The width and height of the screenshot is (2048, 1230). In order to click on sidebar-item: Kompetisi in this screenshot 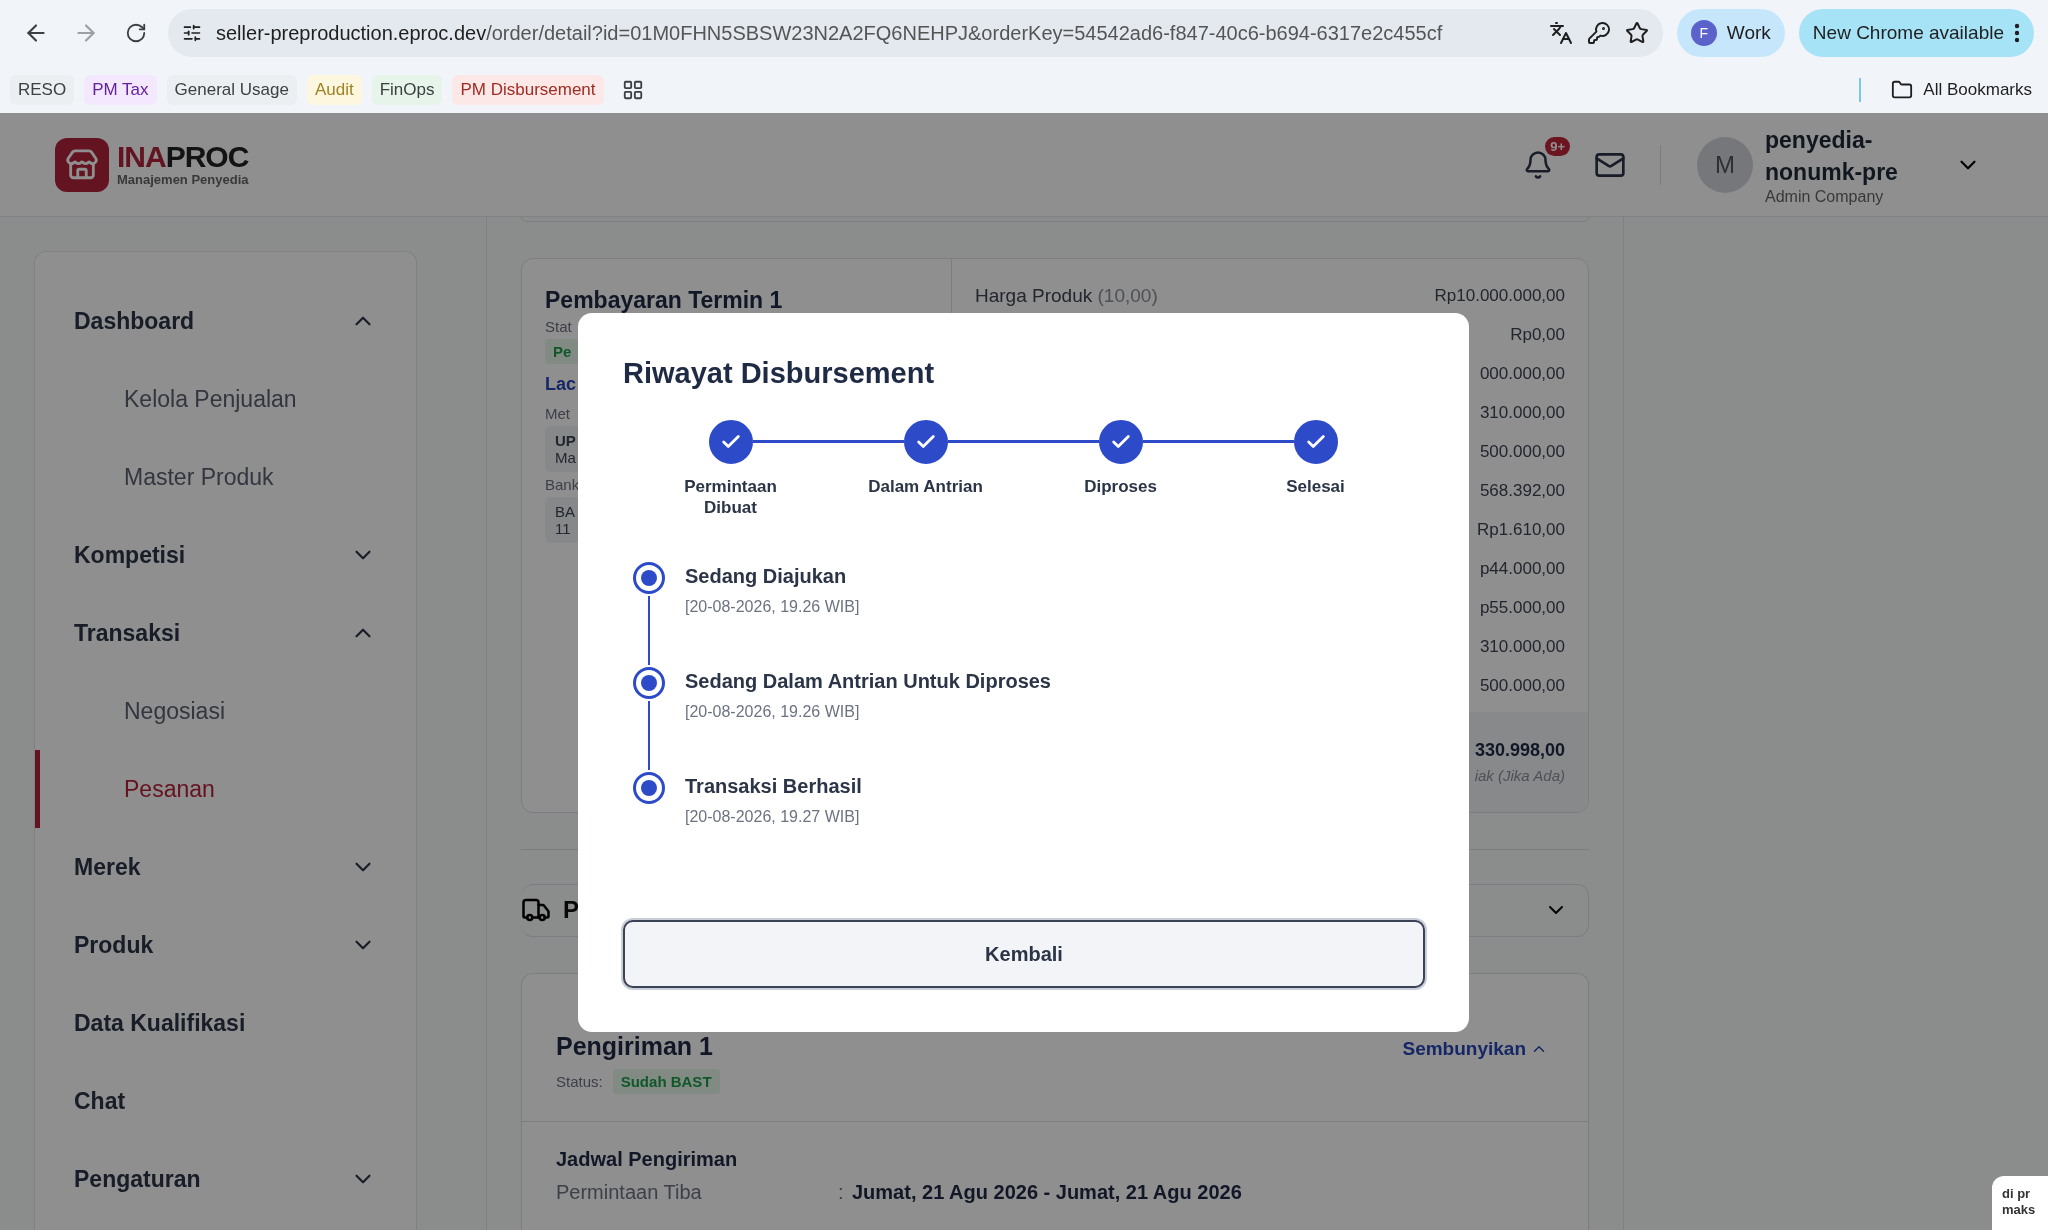, I will do `click(225, 555)`.